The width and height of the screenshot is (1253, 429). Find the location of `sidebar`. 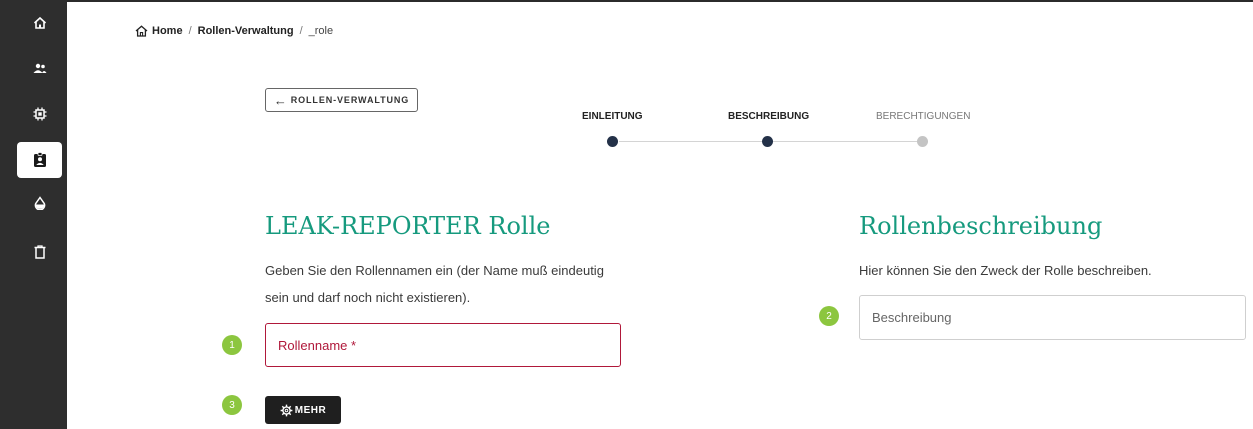

sidebar is located at coordinates (33, 214).